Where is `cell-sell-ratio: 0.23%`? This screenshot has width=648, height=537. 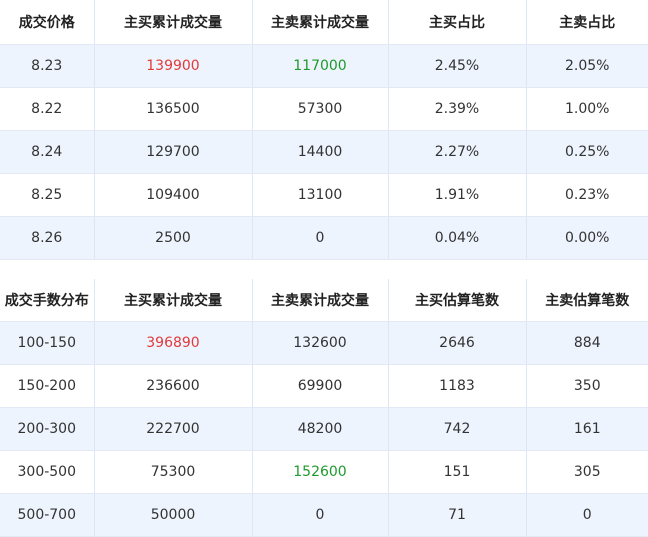 cell-sell-ratio: 0.23% is located at coordinates (586, 195).